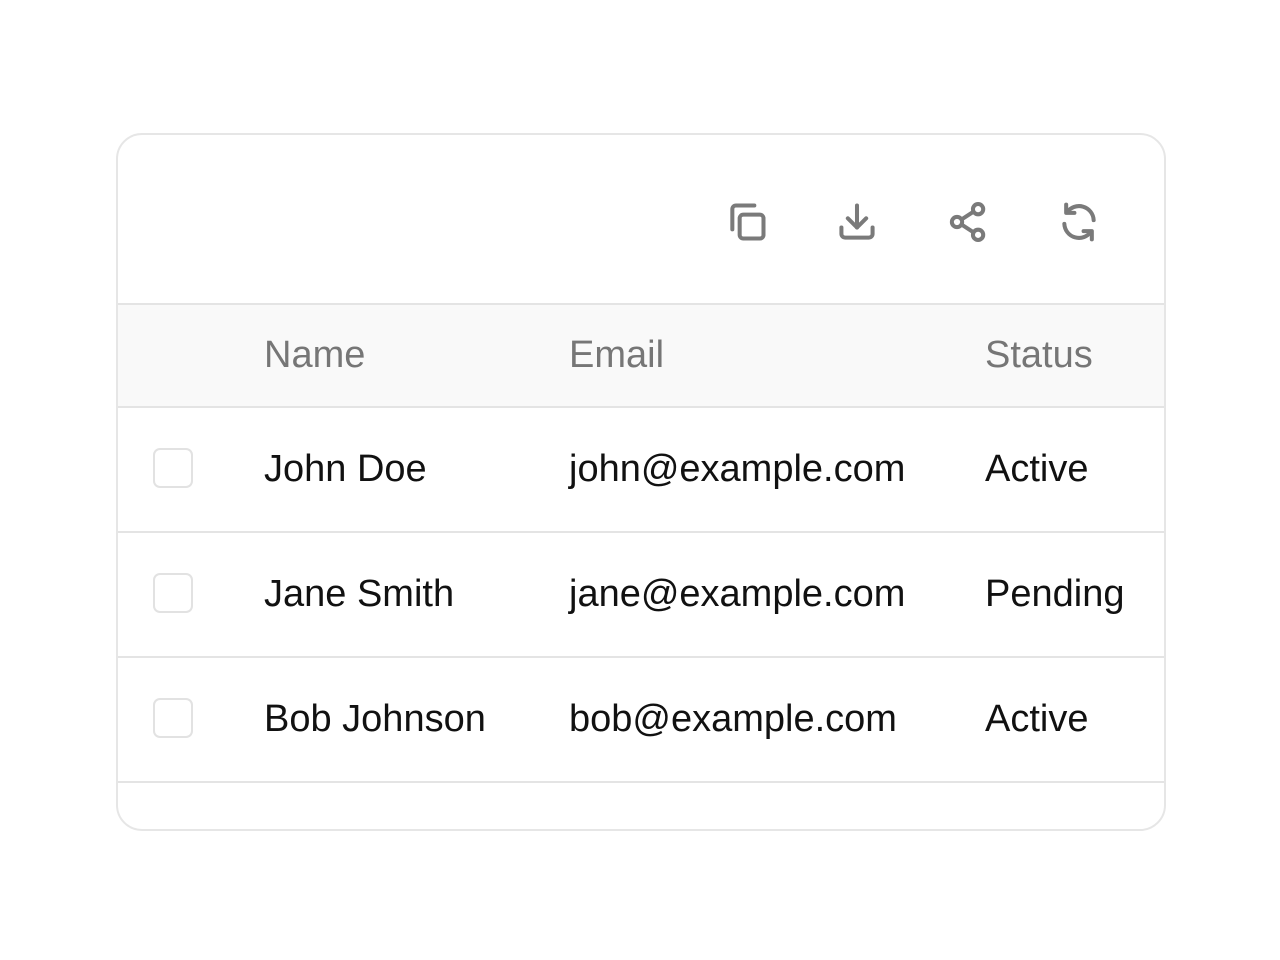 The width and height of the screenshot is (1280, 960). Describe the element at coordinates (737, 469) in the screenshot. I see `cell-email: john@example.com` at that location.